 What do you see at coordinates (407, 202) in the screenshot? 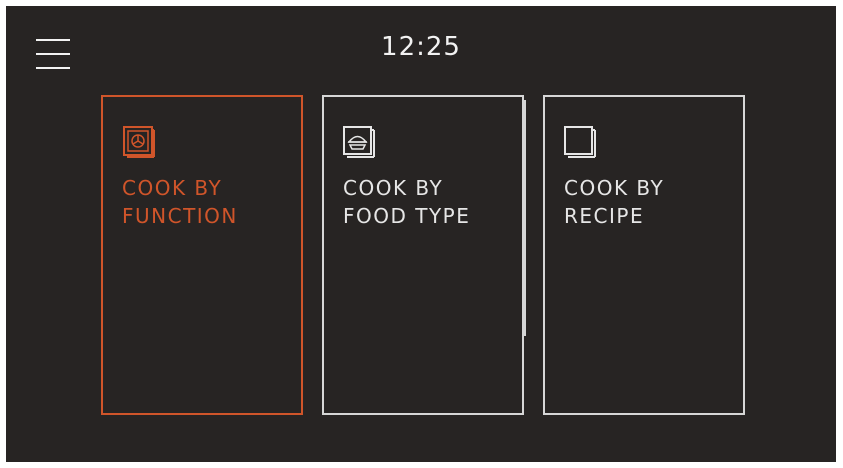
I see `card-label: COOK BY FOOD TYPE` at bounding box center [407, 202].